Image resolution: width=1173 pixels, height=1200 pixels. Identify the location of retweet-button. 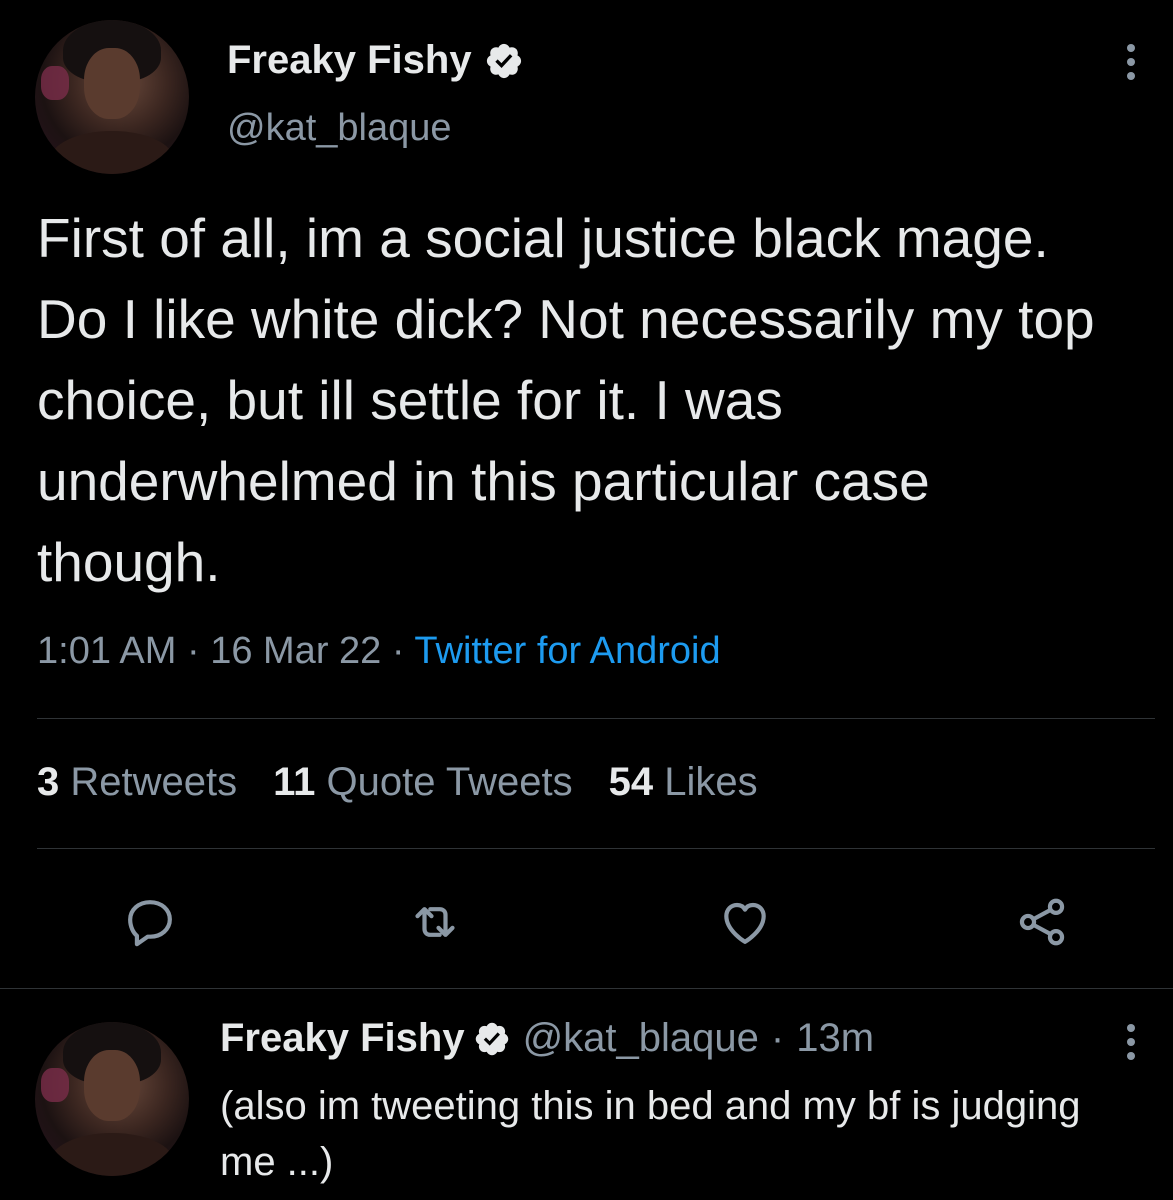
(435, 922).